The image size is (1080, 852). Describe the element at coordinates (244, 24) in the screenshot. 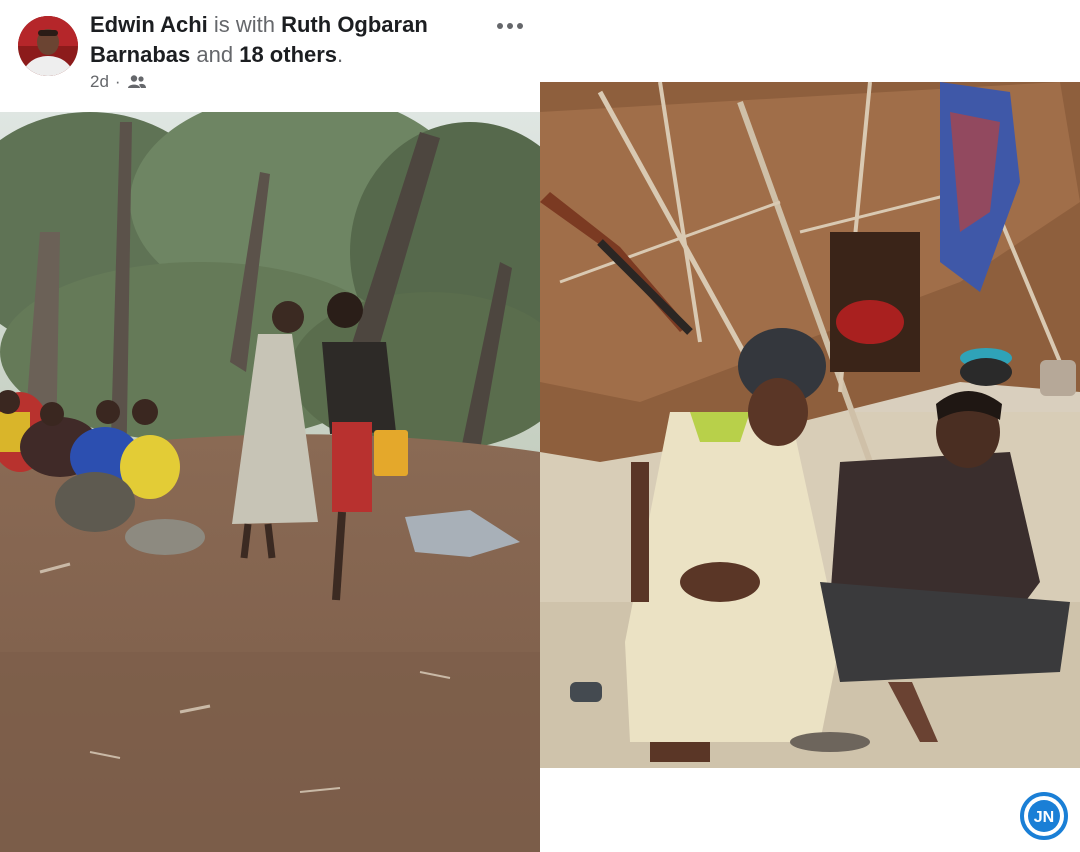

I see `with-text: is with` at that location.